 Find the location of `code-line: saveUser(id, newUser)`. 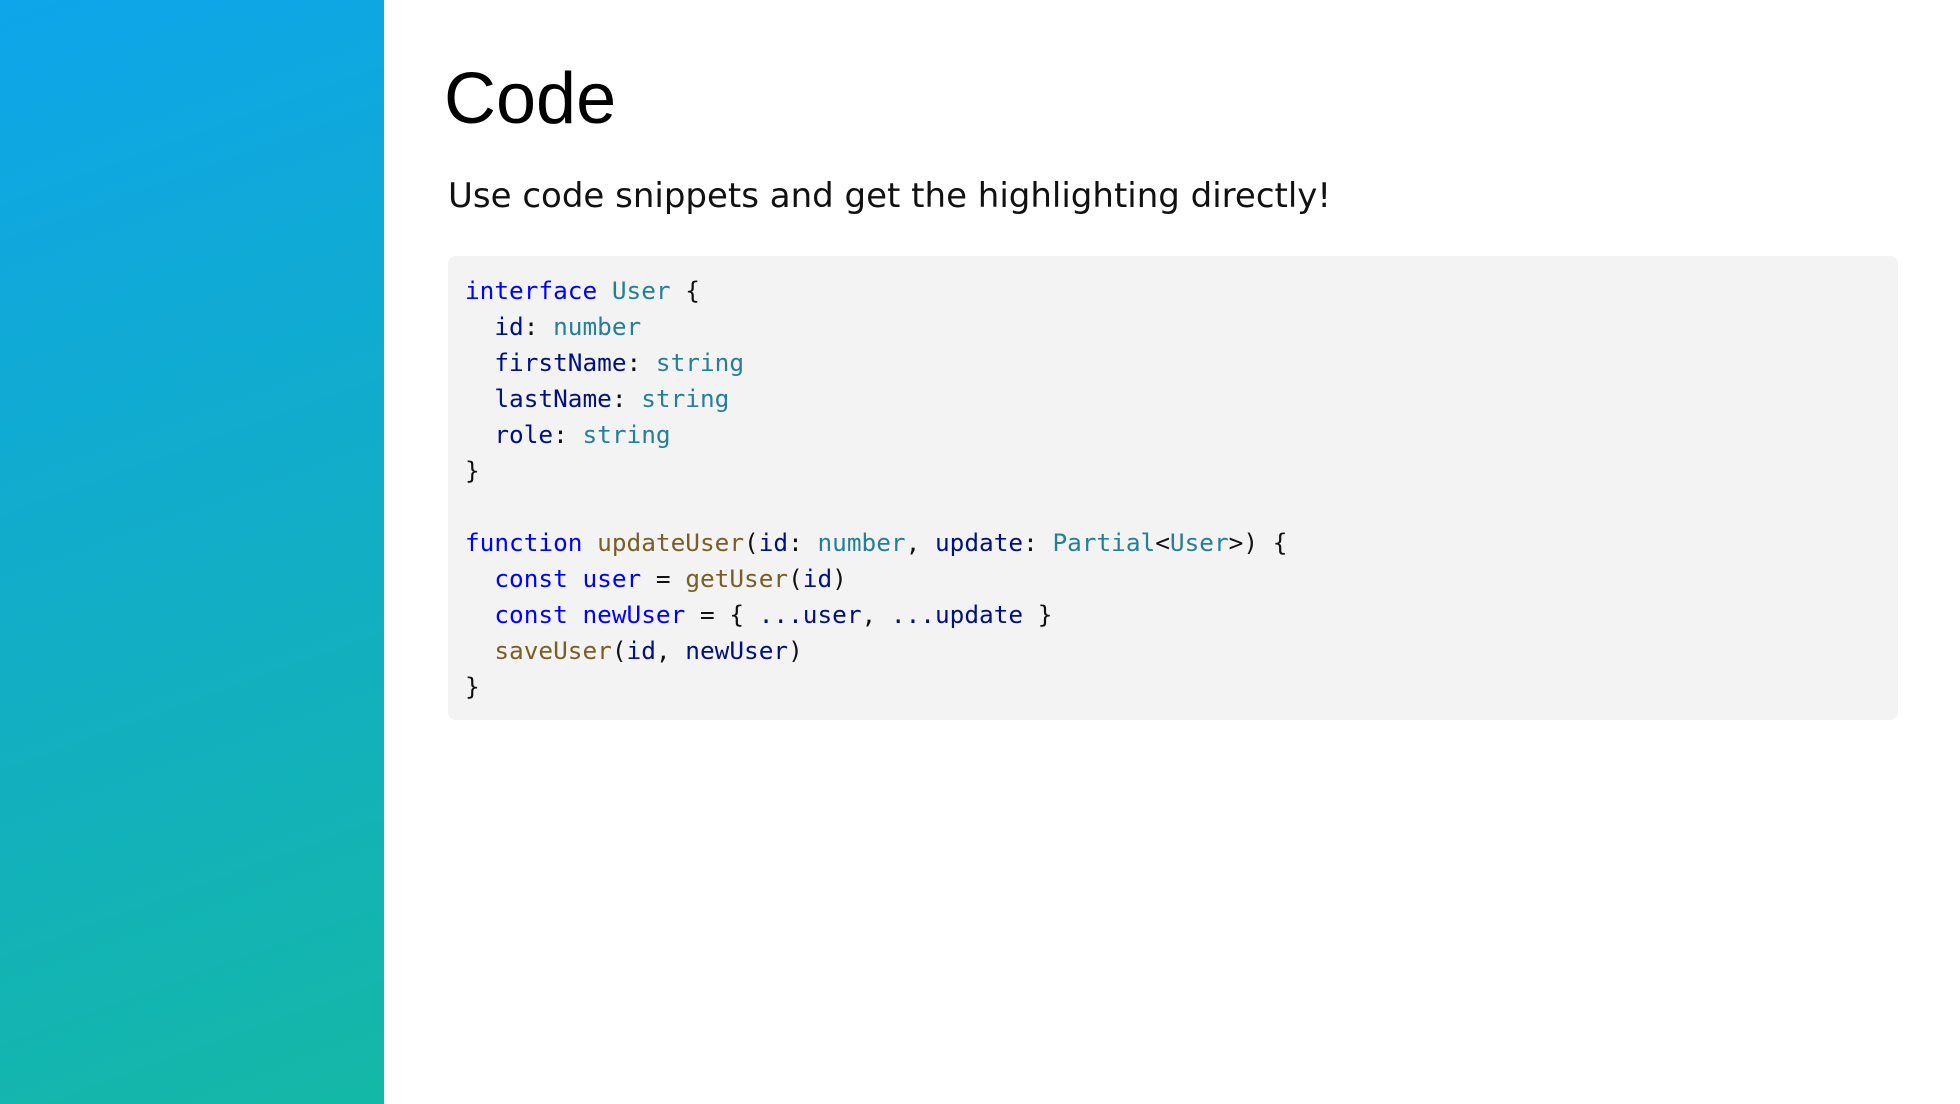

code-line: saveUser(id, newUser) is located at coordinates (1173, 651).